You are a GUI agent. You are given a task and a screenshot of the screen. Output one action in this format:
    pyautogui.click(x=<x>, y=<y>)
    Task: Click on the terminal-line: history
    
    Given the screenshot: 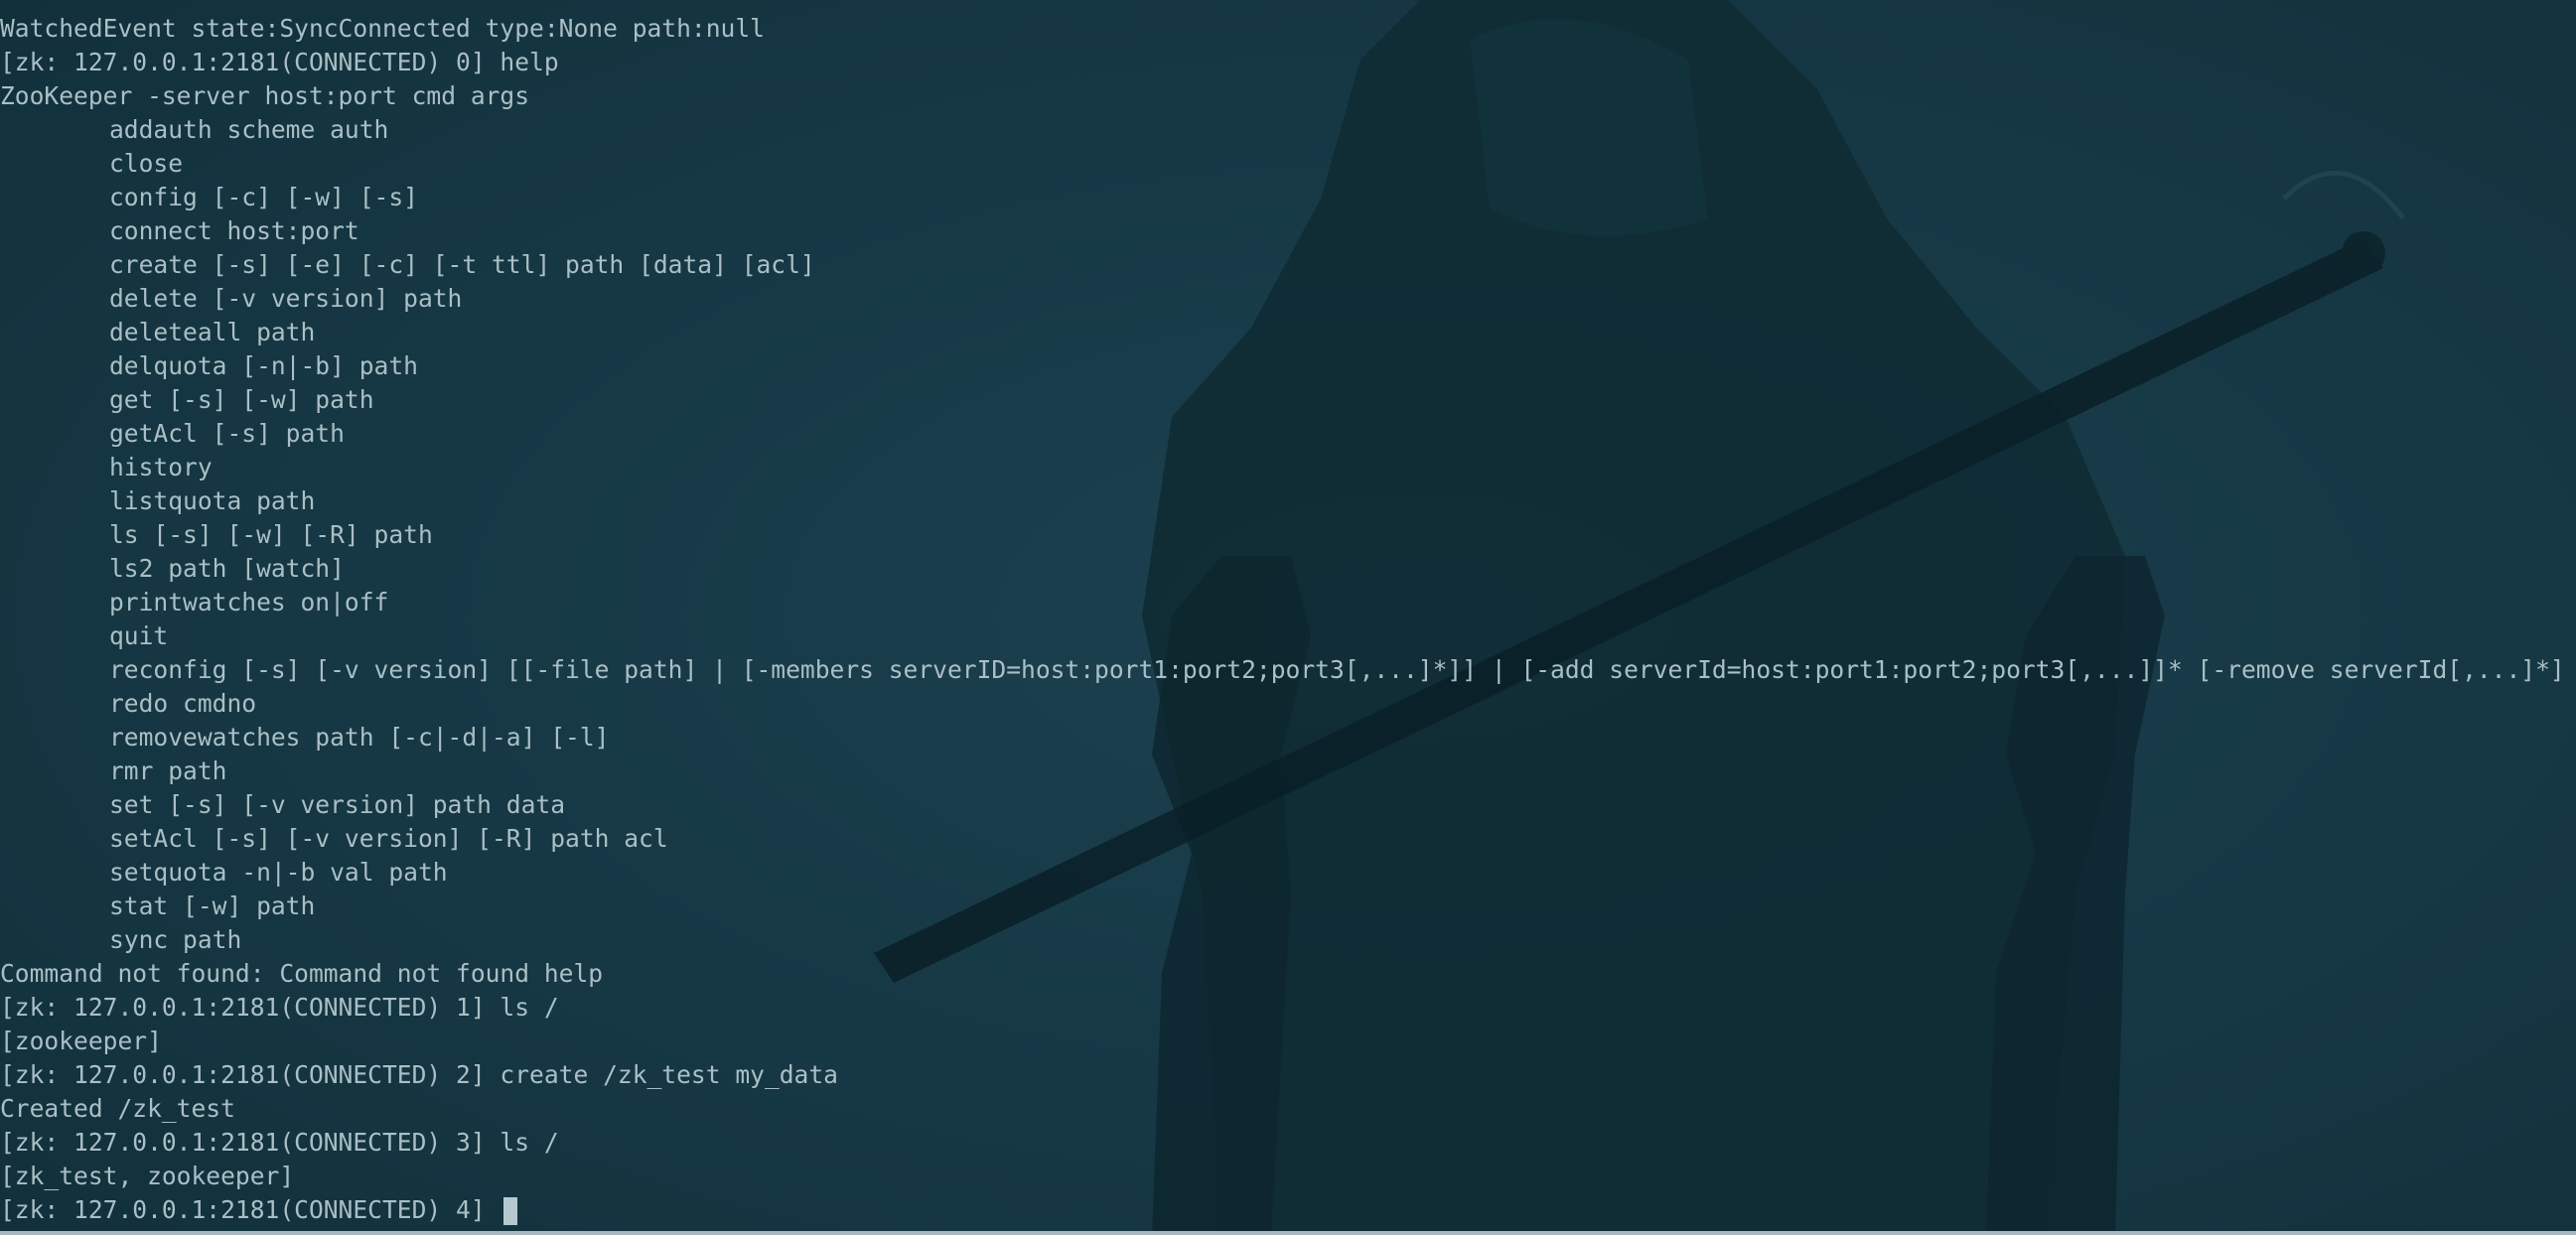 What is the action you would take?
    pyautogui.click(x=161, y=467)
    